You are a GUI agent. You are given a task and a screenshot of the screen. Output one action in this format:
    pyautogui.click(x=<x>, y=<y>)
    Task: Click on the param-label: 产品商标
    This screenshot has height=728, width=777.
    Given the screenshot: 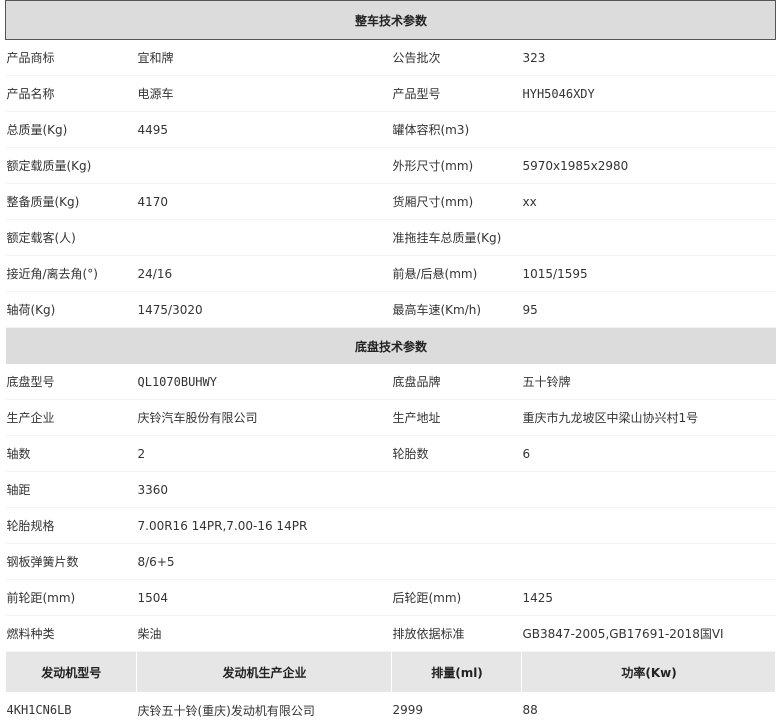 What is the action you would take?
    pyautogui.click(x=71, y=58)
    